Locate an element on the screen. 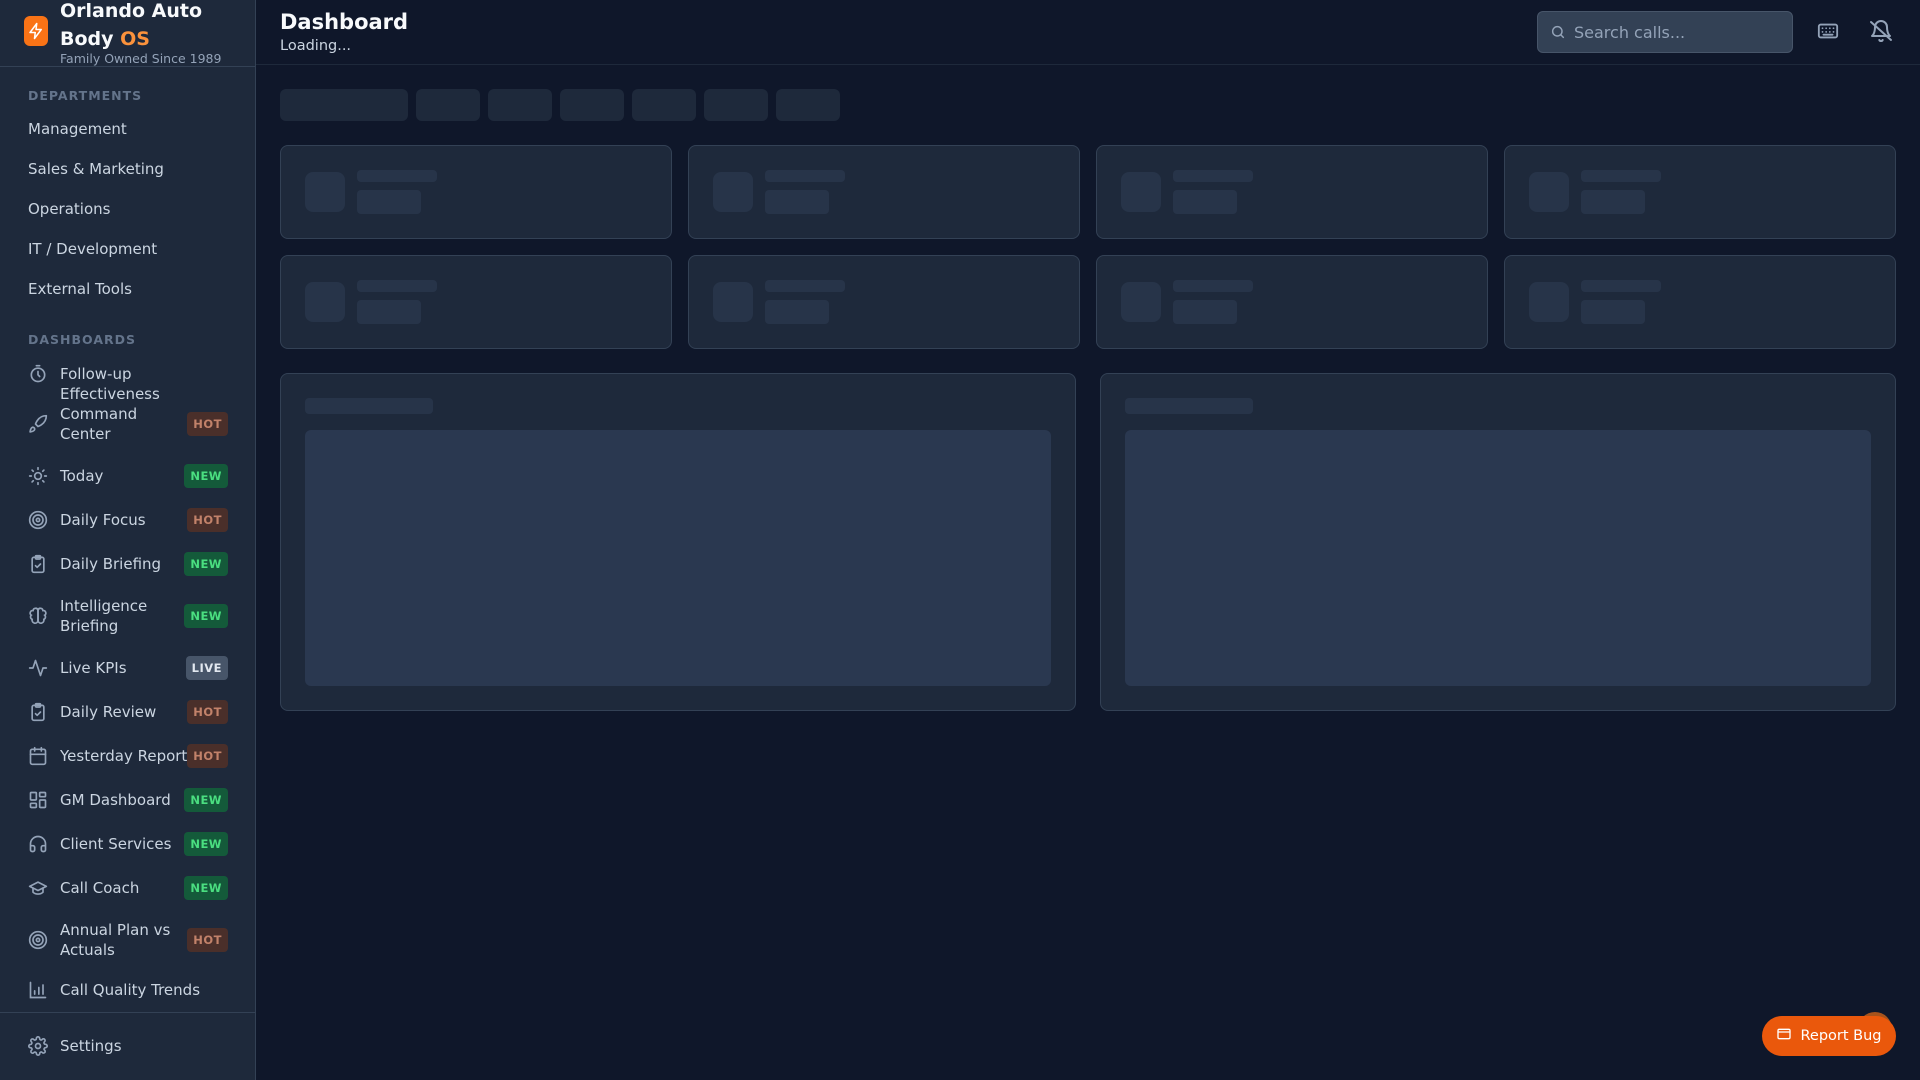  brand-tagline: Family Owned Since 1989 is located at coordinates (141, 58).